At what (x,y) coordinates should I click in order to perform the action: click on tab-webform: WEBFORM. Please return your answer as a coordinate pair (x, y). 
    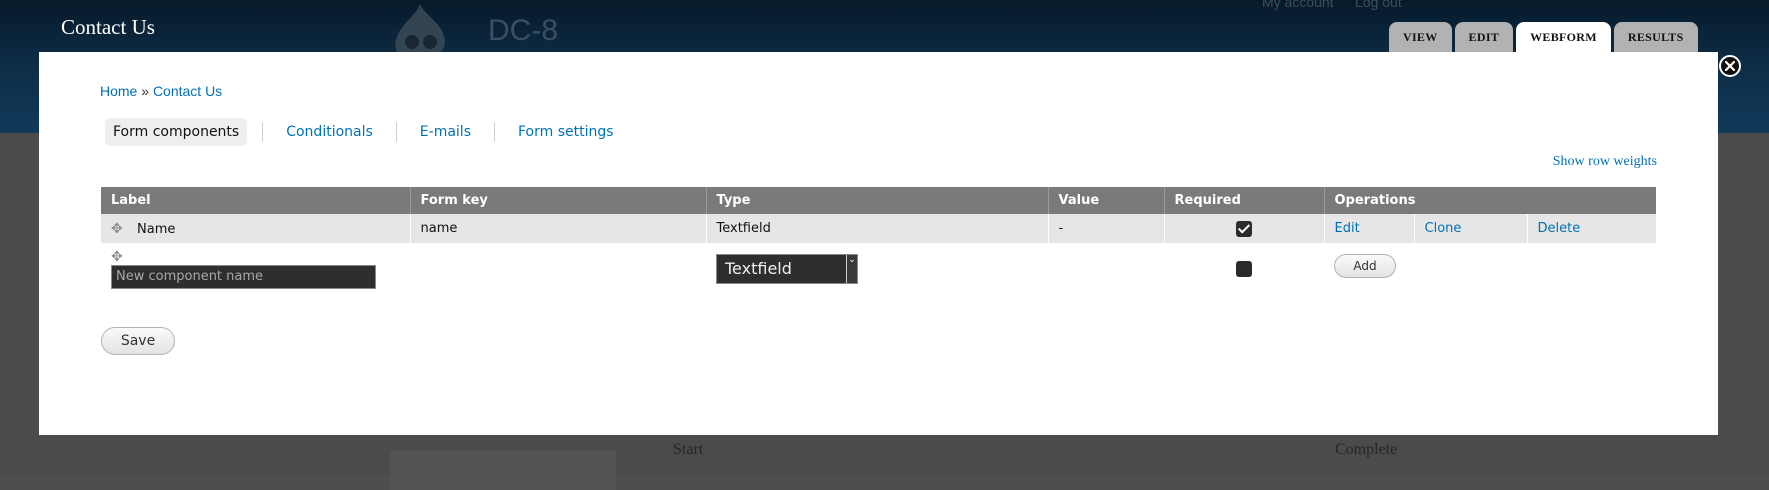
    Looking at the image, I should click on (1563, 37).